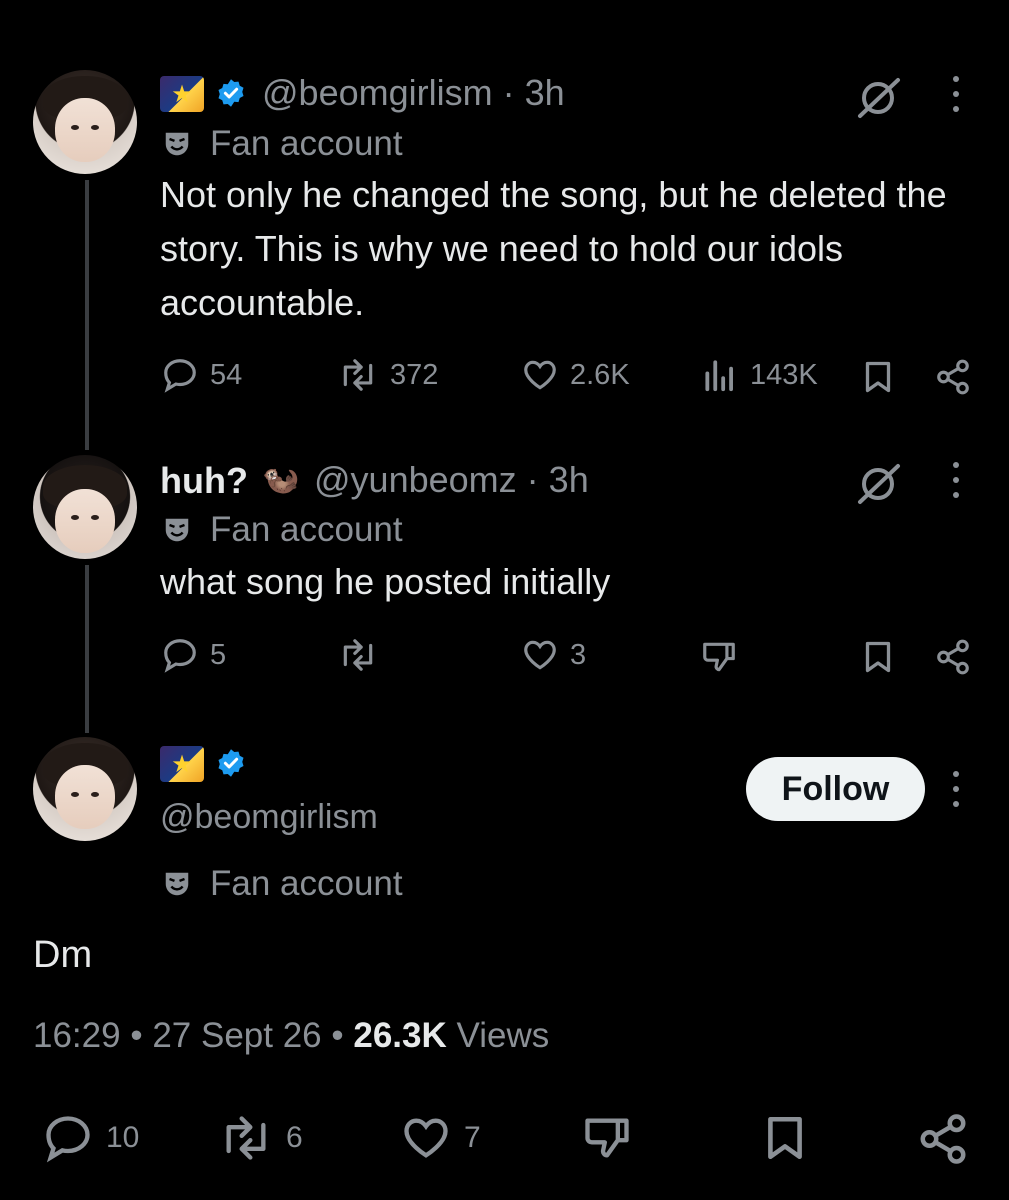  I want to click on author-handle: @beomgirlism, so click(269, 817).